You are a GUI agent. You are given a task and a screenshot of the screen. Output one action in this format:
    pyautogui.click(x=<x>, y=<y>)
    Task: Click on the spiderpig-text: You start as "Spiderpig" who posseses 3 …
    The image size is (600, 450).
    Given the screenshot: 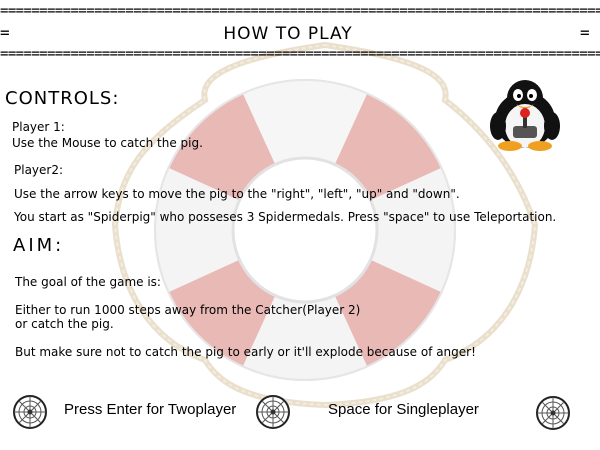 What is the action you would take?
    pyautogui.click(x=285, y=217)
    